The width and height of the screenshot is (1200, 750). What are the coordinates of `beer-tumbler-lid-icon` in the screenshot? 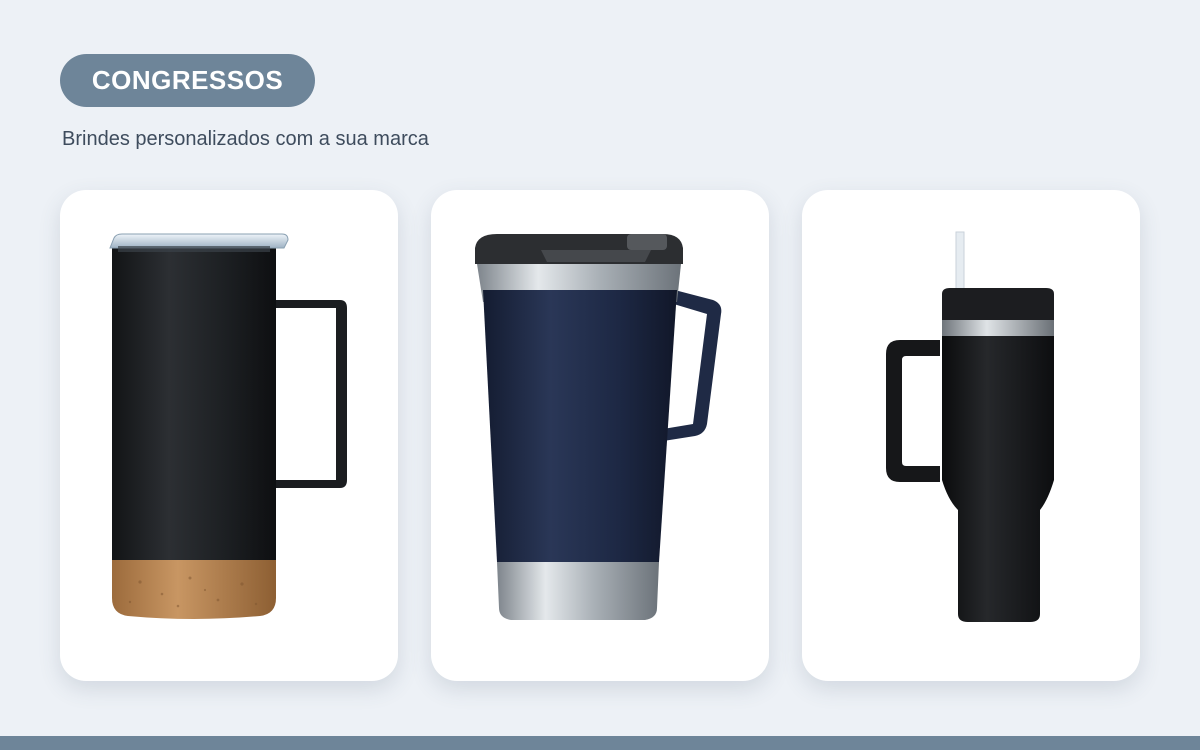 It's located at (598, 427).